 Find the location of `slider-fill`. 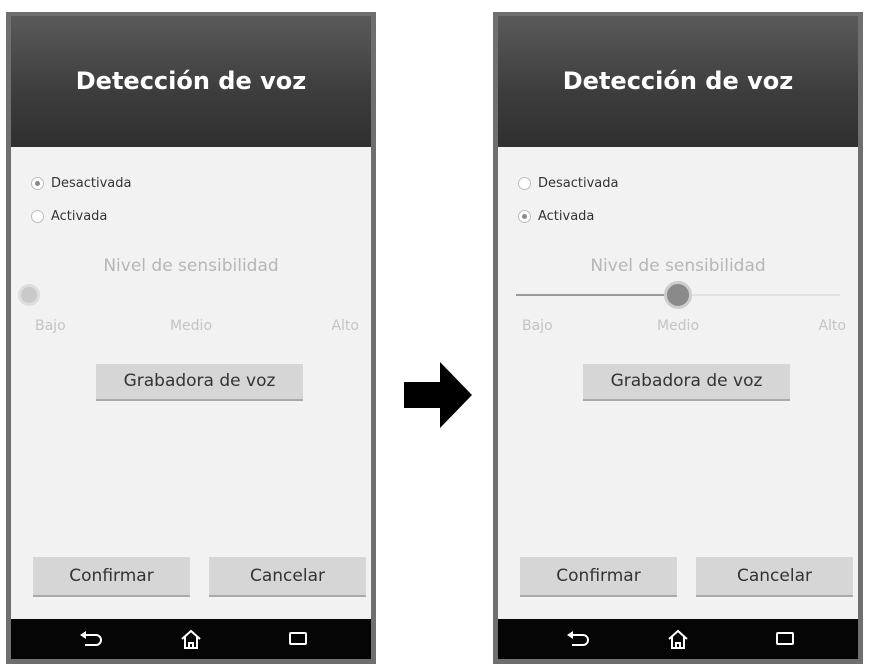

slider-fill is located at coordinates (597, 295).